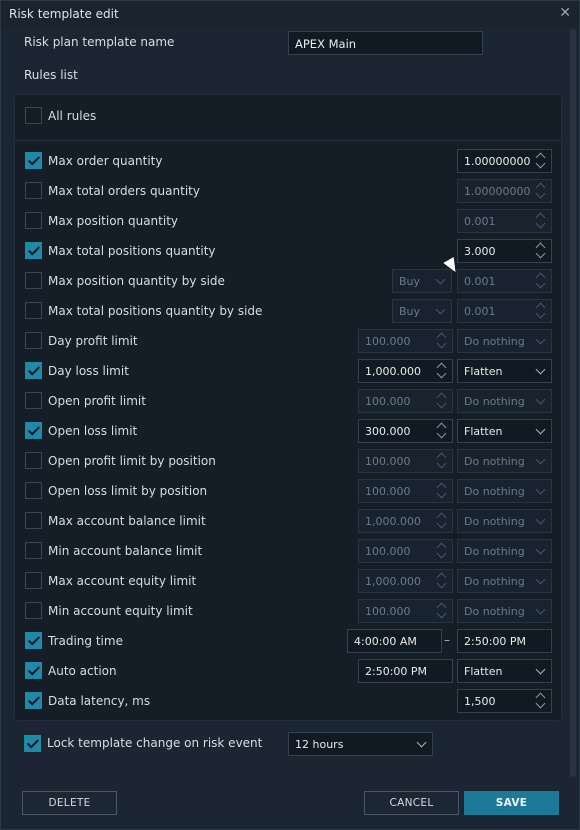 This screenshot has height=830, width=580. I want to click on lock-duration-value: 12 hours, so click(319, 744).